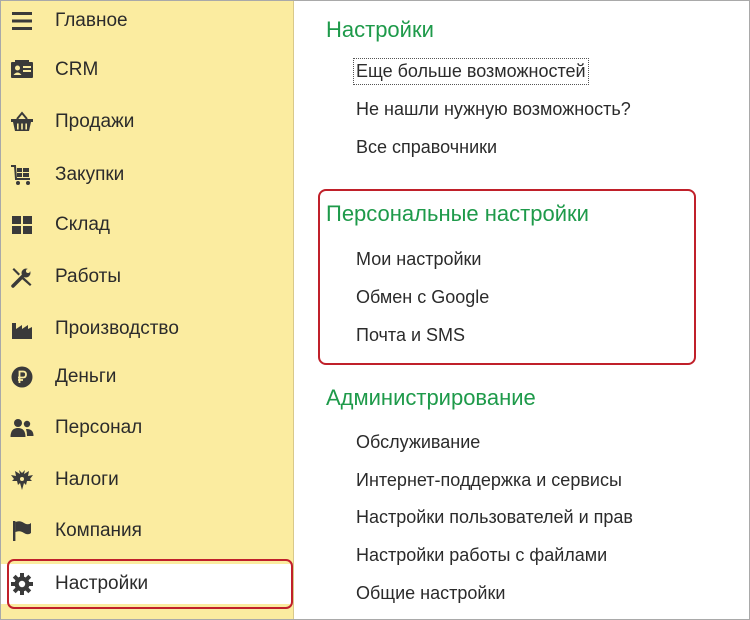  Describe the element at coordinates (87, 479) in the screenshot. I see `sidebar-item-label: Налоги` at that location.